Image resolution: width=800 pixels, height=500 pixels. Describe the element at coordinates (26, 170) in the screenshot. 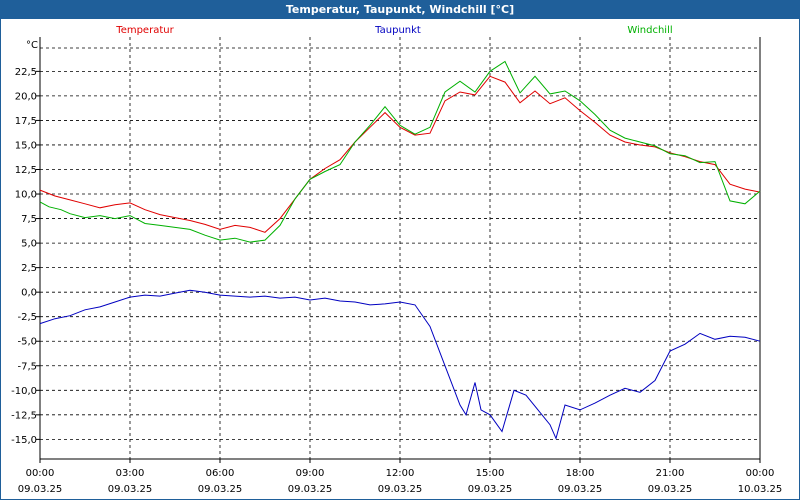

I see `y-tick-label: 12,5` at that location.